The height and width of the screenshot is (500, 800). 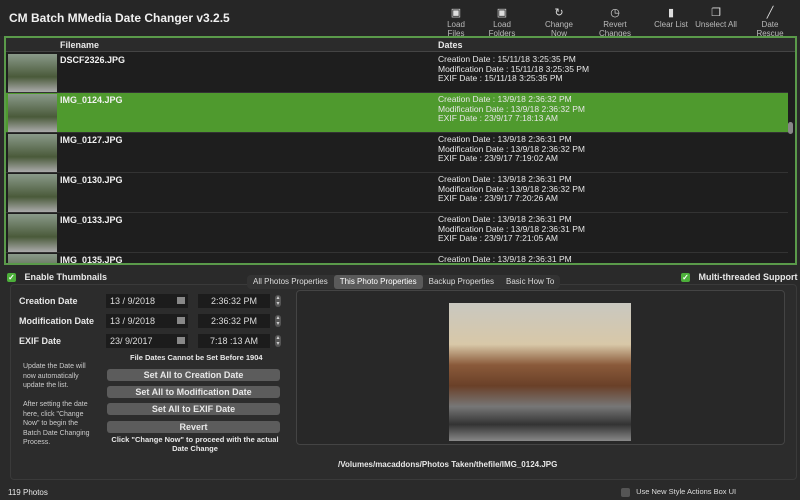 What do you see at coordinates (716, 24) in the screenshot?
I see `label: Unselect All` at bounding box center [716, 24].